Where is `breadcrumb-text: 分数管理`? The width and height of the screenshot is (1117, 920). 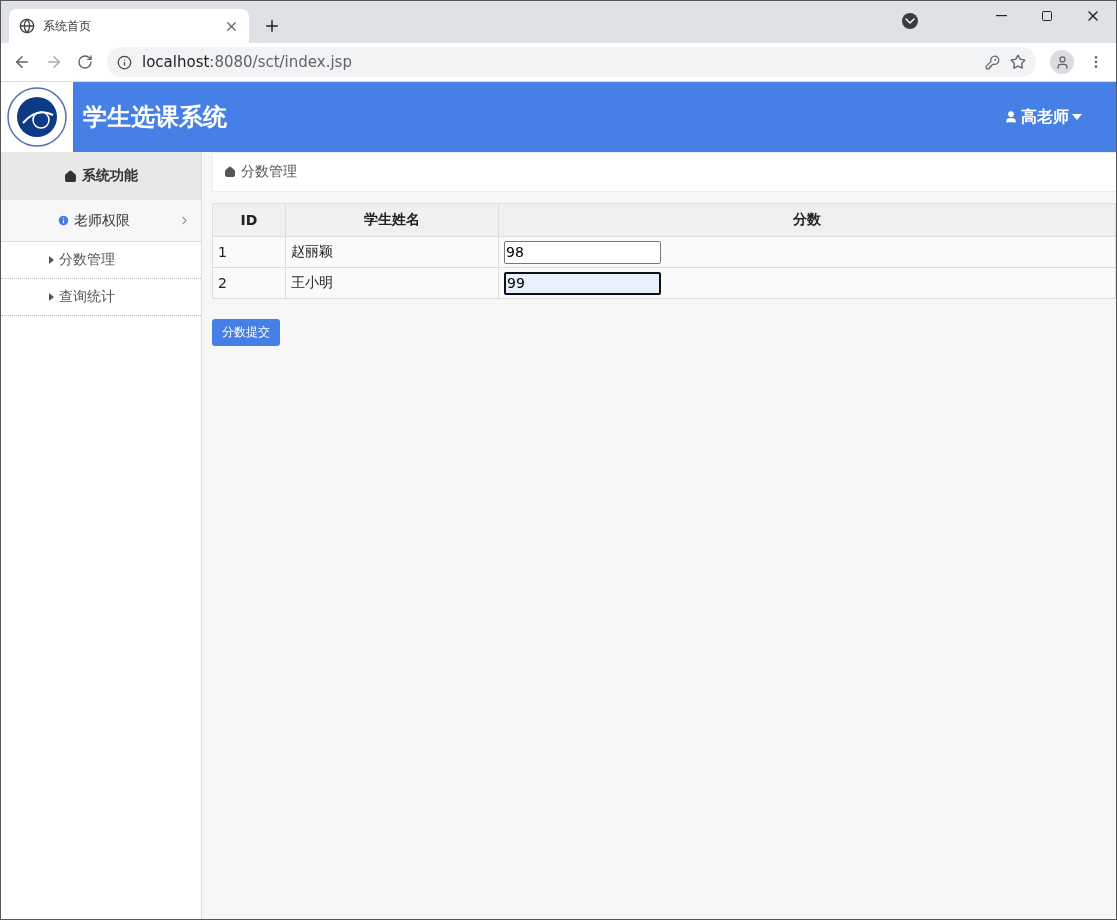 breadcrumb-text: 分数管理 is located at coordinates (269, 172).